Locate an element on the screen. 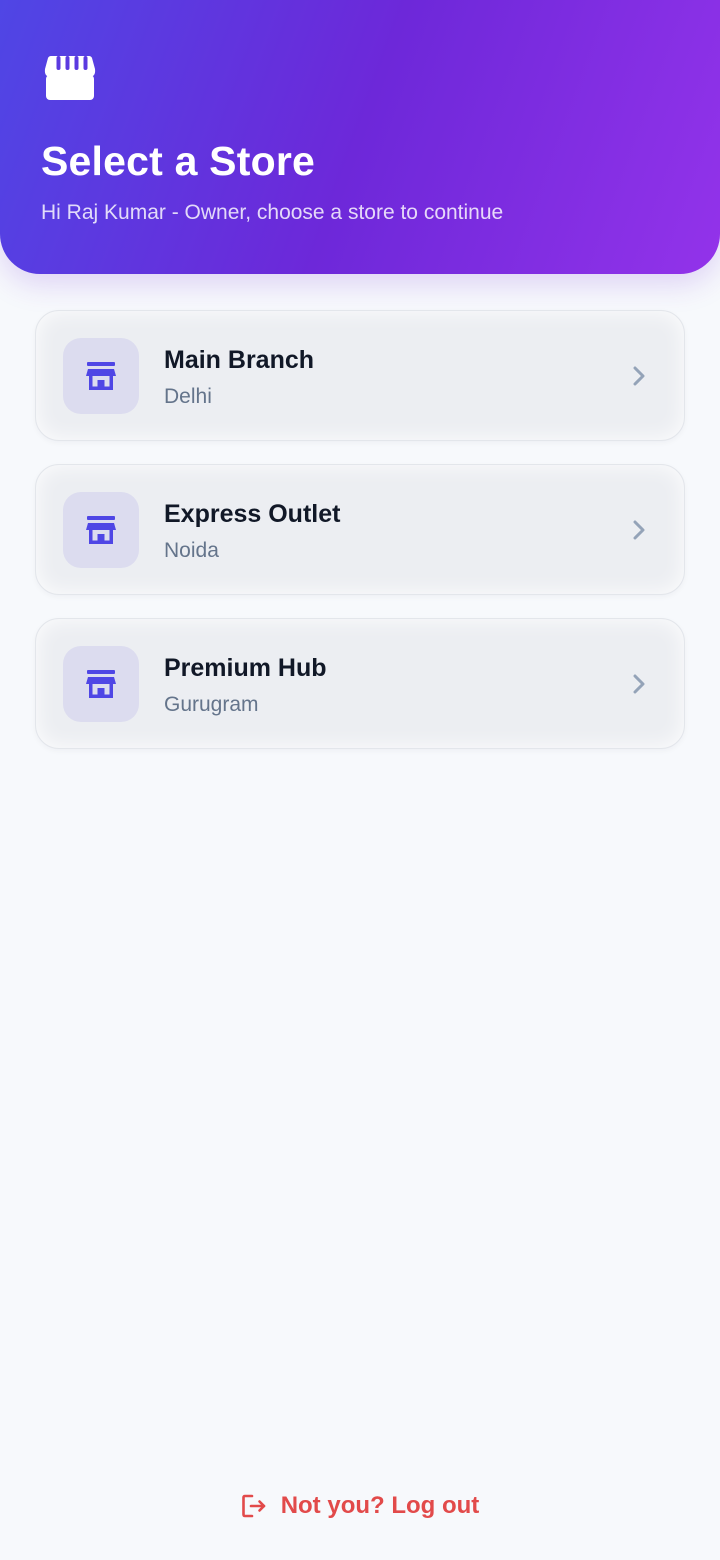 This screenshot has height=1560, width=720. store-card-premium-hub: Premium Hub Gurugram is located at coordinates (360, 683).